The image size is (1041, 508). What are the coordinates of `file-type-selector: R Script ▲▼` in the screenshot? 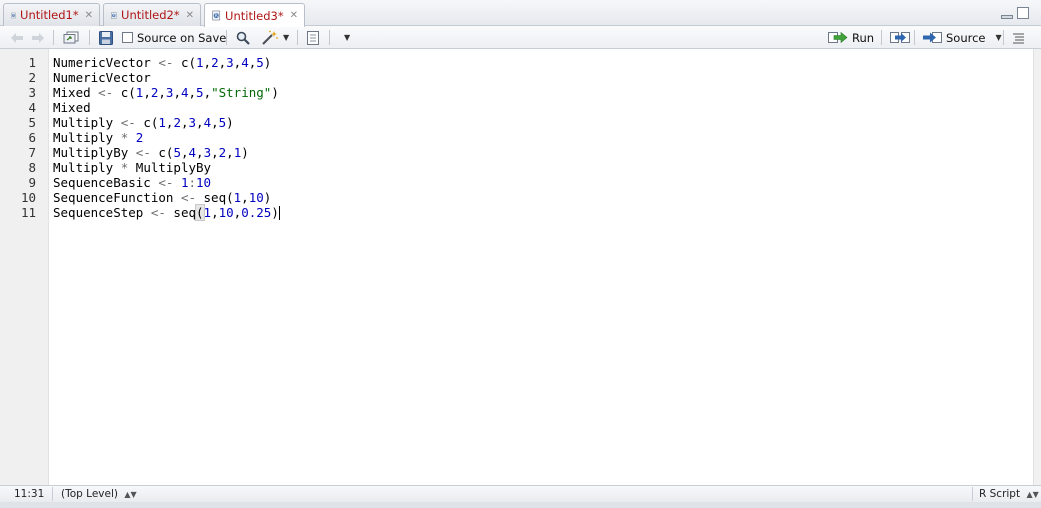 It's located at (1009, 494).